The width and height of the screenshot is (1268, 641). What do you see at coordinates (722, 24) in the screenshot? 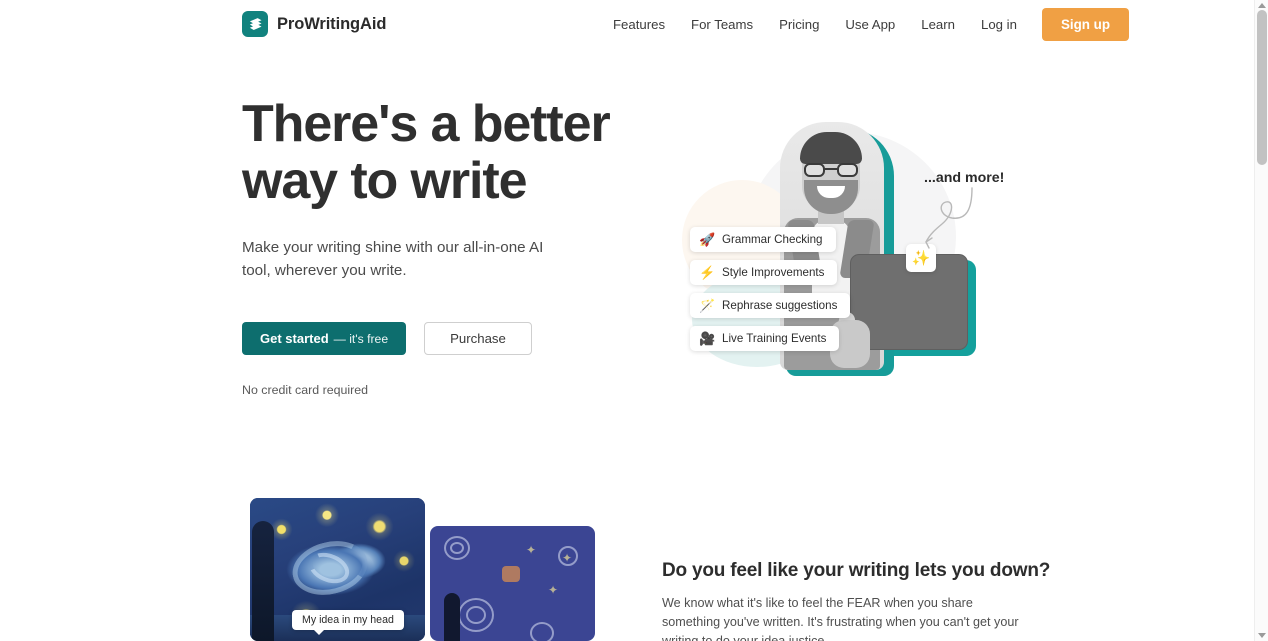
I see `nav-link-for-teams: For Teams` at bounding box center [722, 24].